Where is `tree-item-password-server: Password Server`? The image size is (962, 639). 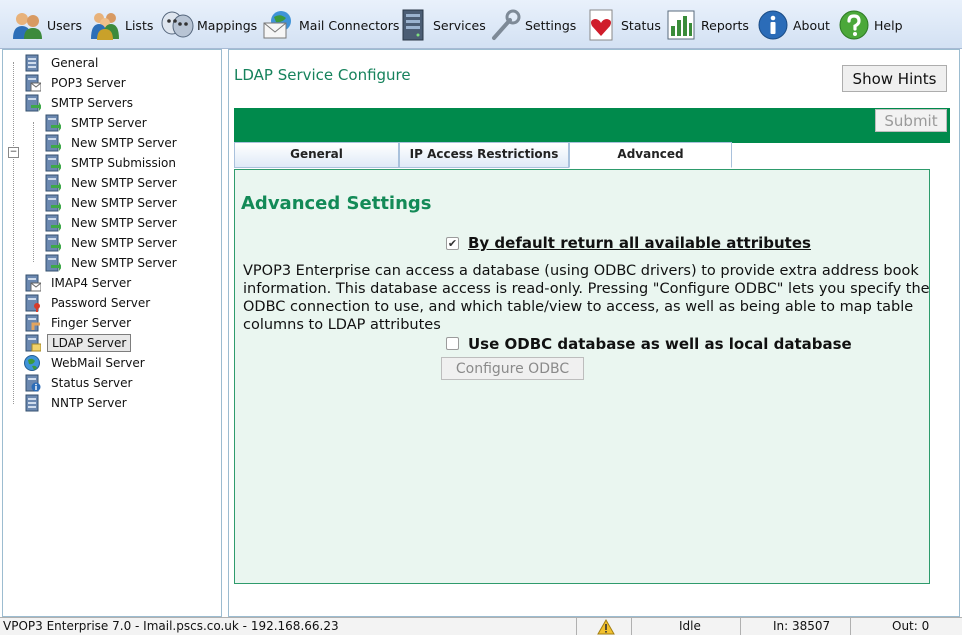 tree-item-password-server: Password Server is located at coordinates (88, 302).